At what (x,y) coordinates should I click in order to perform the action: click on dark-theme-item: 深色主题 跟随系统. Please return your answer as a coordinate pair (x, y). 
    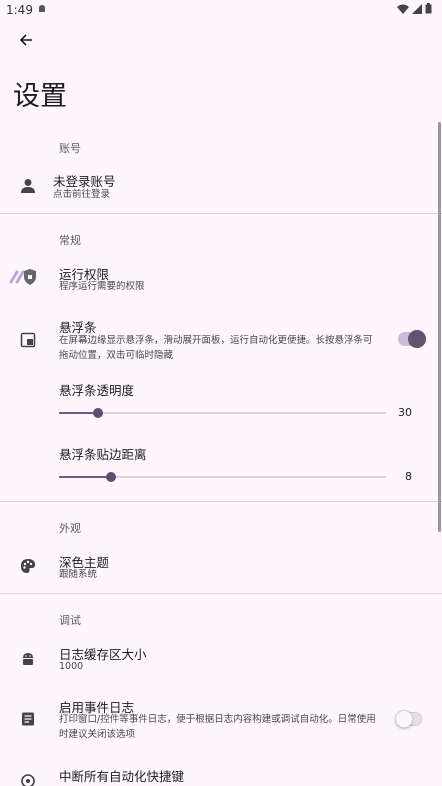
    Looking at the image, I should click on (218, 566).